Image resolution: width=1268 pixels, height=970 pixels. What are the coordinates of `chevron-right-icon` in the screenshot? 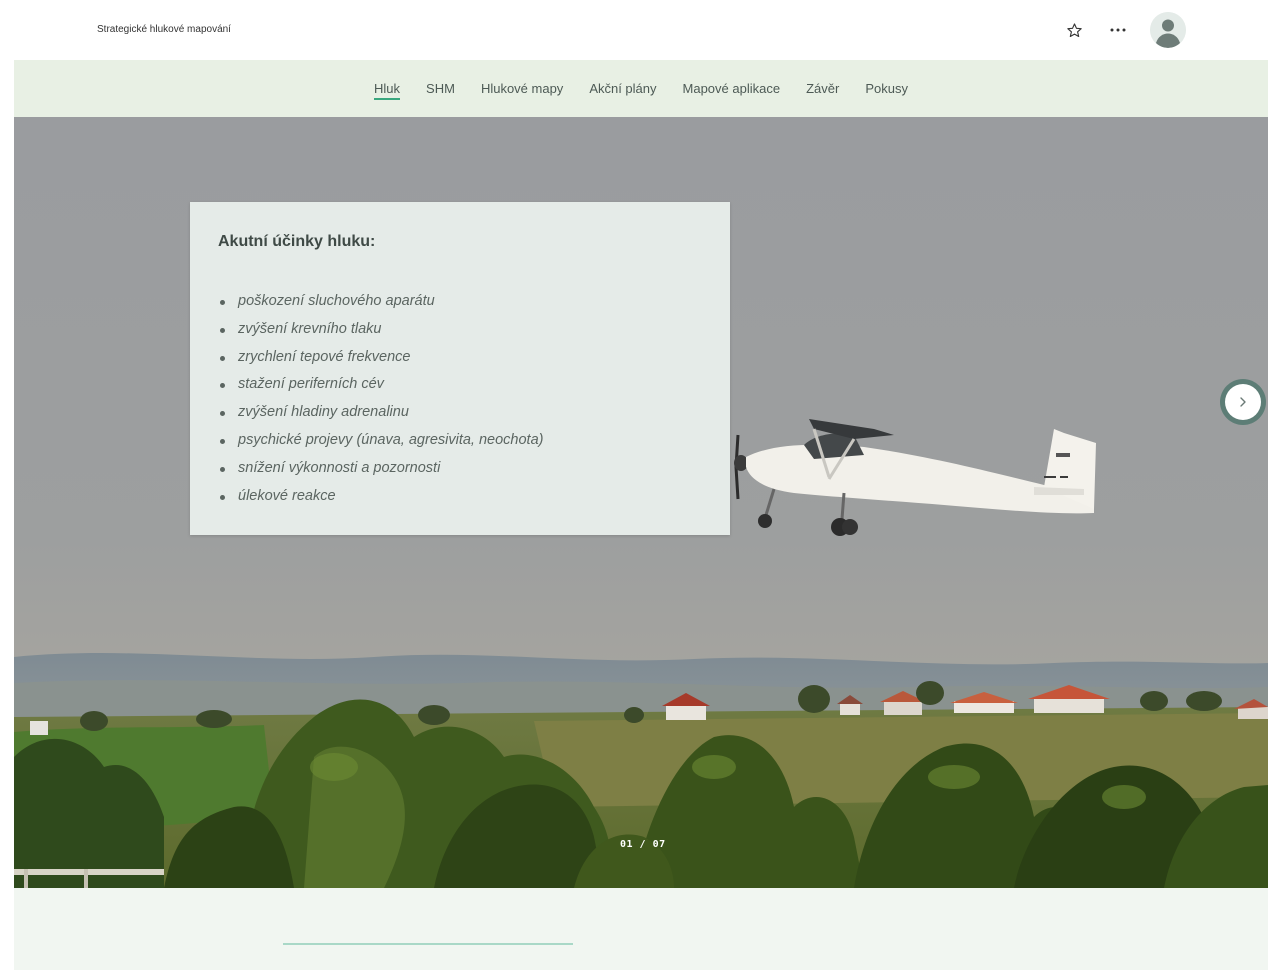 It's located at (1243, 402).